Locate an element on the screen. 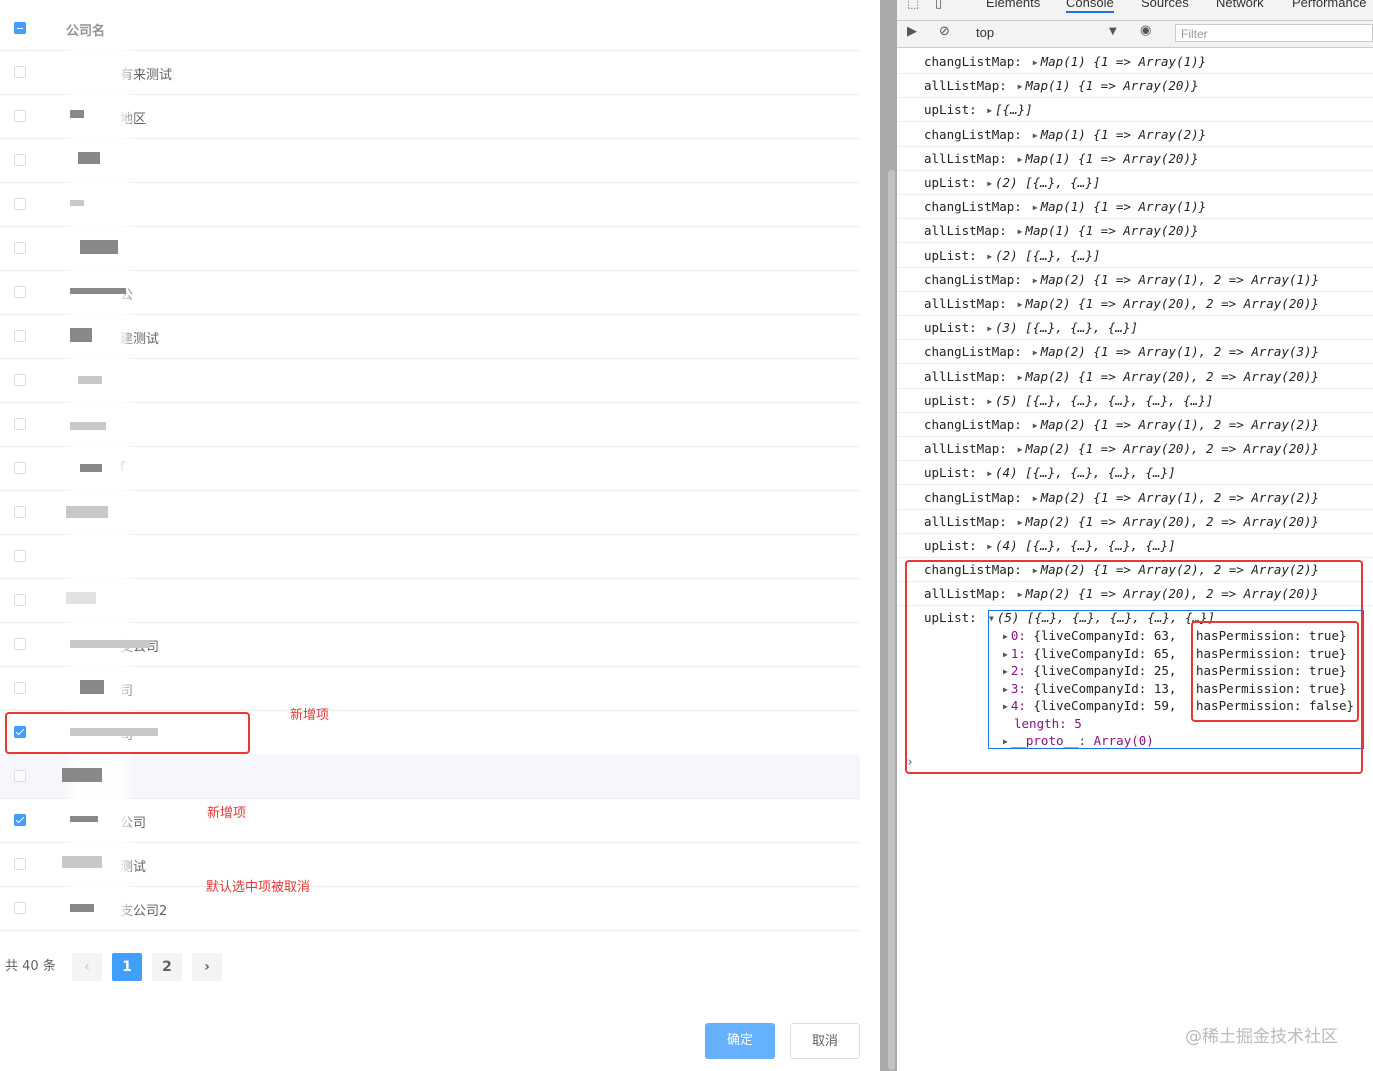  log-value: ▶ Map(2) {1 => Array(1), 2 => Array(3)} is located at coordinates (1176, 351).